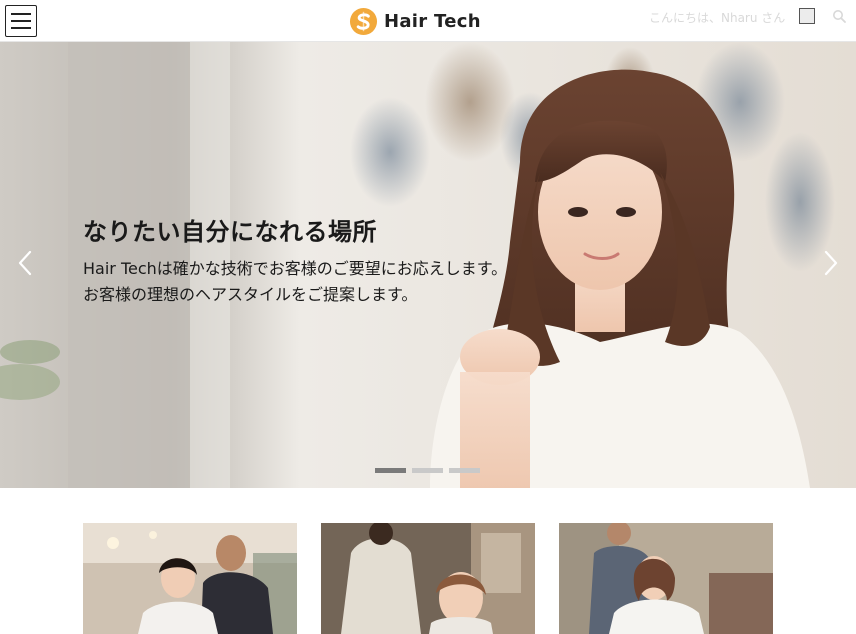 The image size is (856, 634). What do you see at coordinates (363, 21) in the screenshot?
I see `hair-tech-logo-icon` at bounding box center [363, 21].